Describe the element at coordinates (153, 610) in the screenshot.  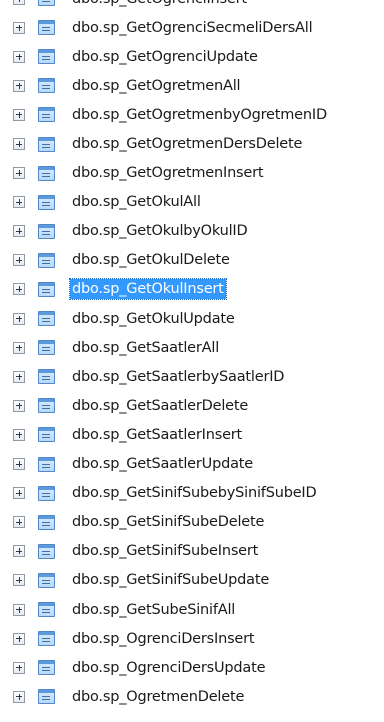
I see `tree-node-label: dbo.sp_GetSubeSinifAll` at that location.